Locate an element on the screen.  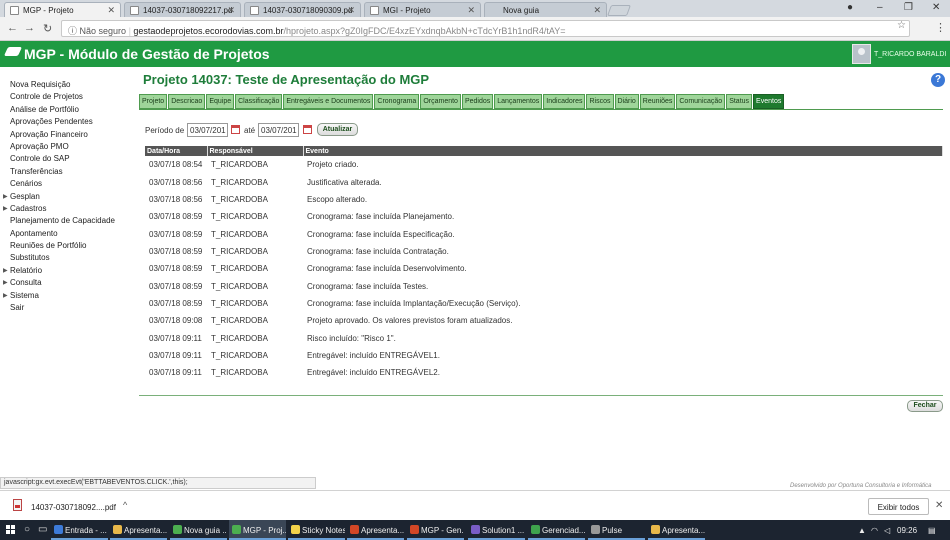
project-tab: Status is located at coordinates (739, 101).